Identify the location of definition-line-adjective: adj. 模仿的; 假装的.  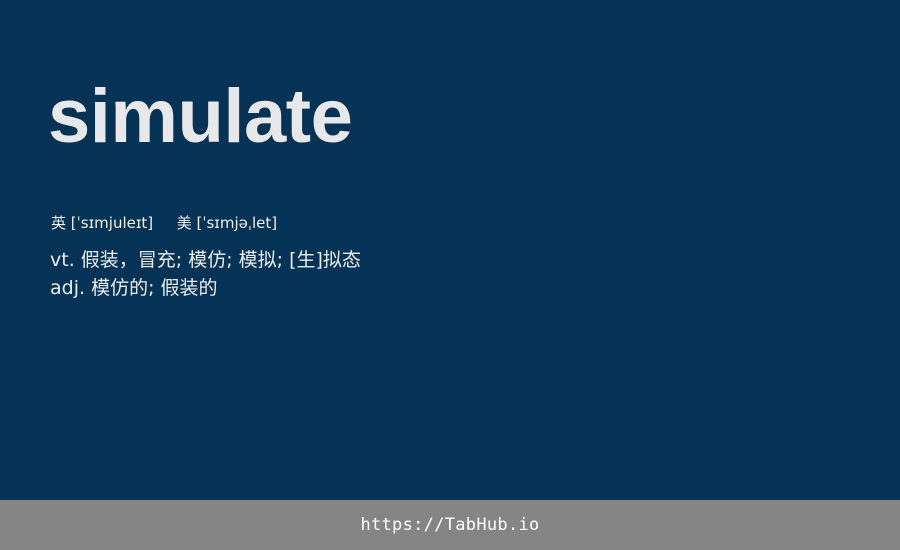
(205, 288).